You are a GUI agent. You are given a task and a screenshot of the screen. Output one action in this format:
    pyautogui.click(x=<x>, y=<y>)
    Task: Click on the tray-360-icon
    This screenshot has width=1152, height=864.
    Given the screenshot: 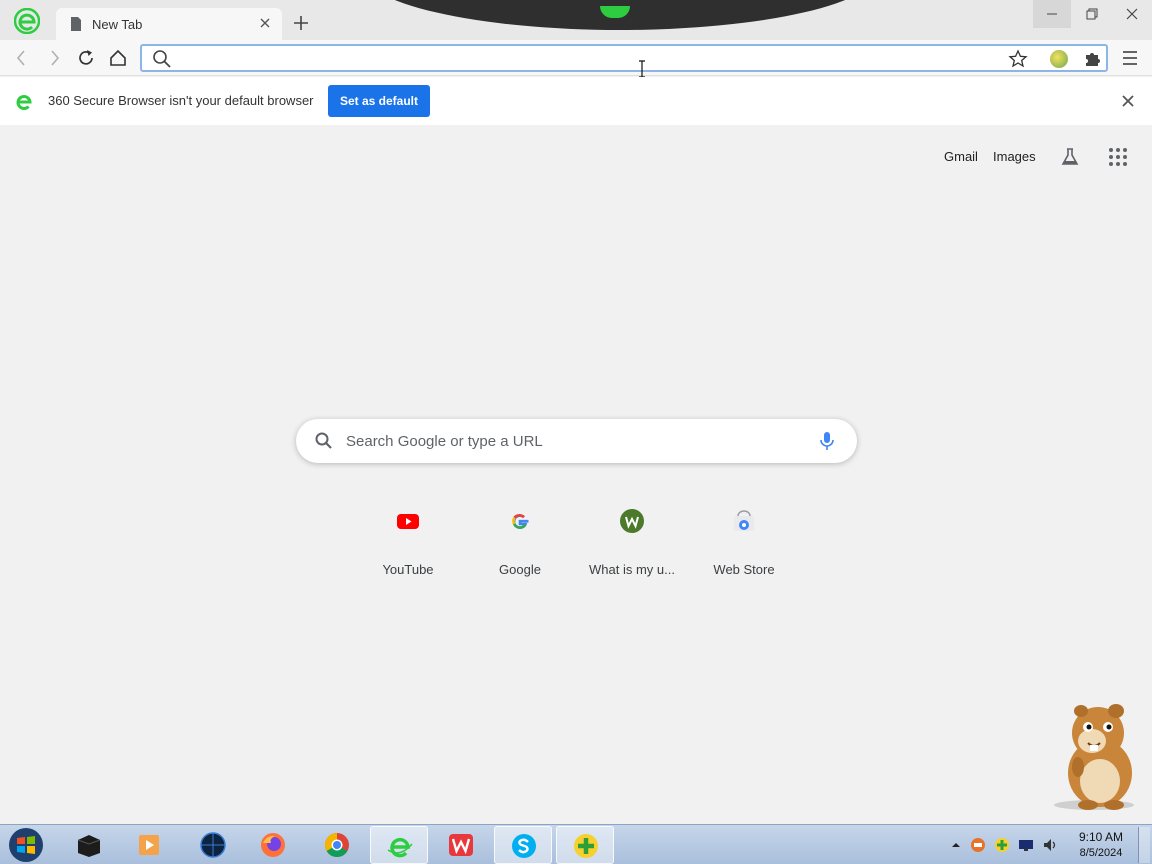 What is the action you would take?
    pyautogui.click(x=1002, y=845)
    